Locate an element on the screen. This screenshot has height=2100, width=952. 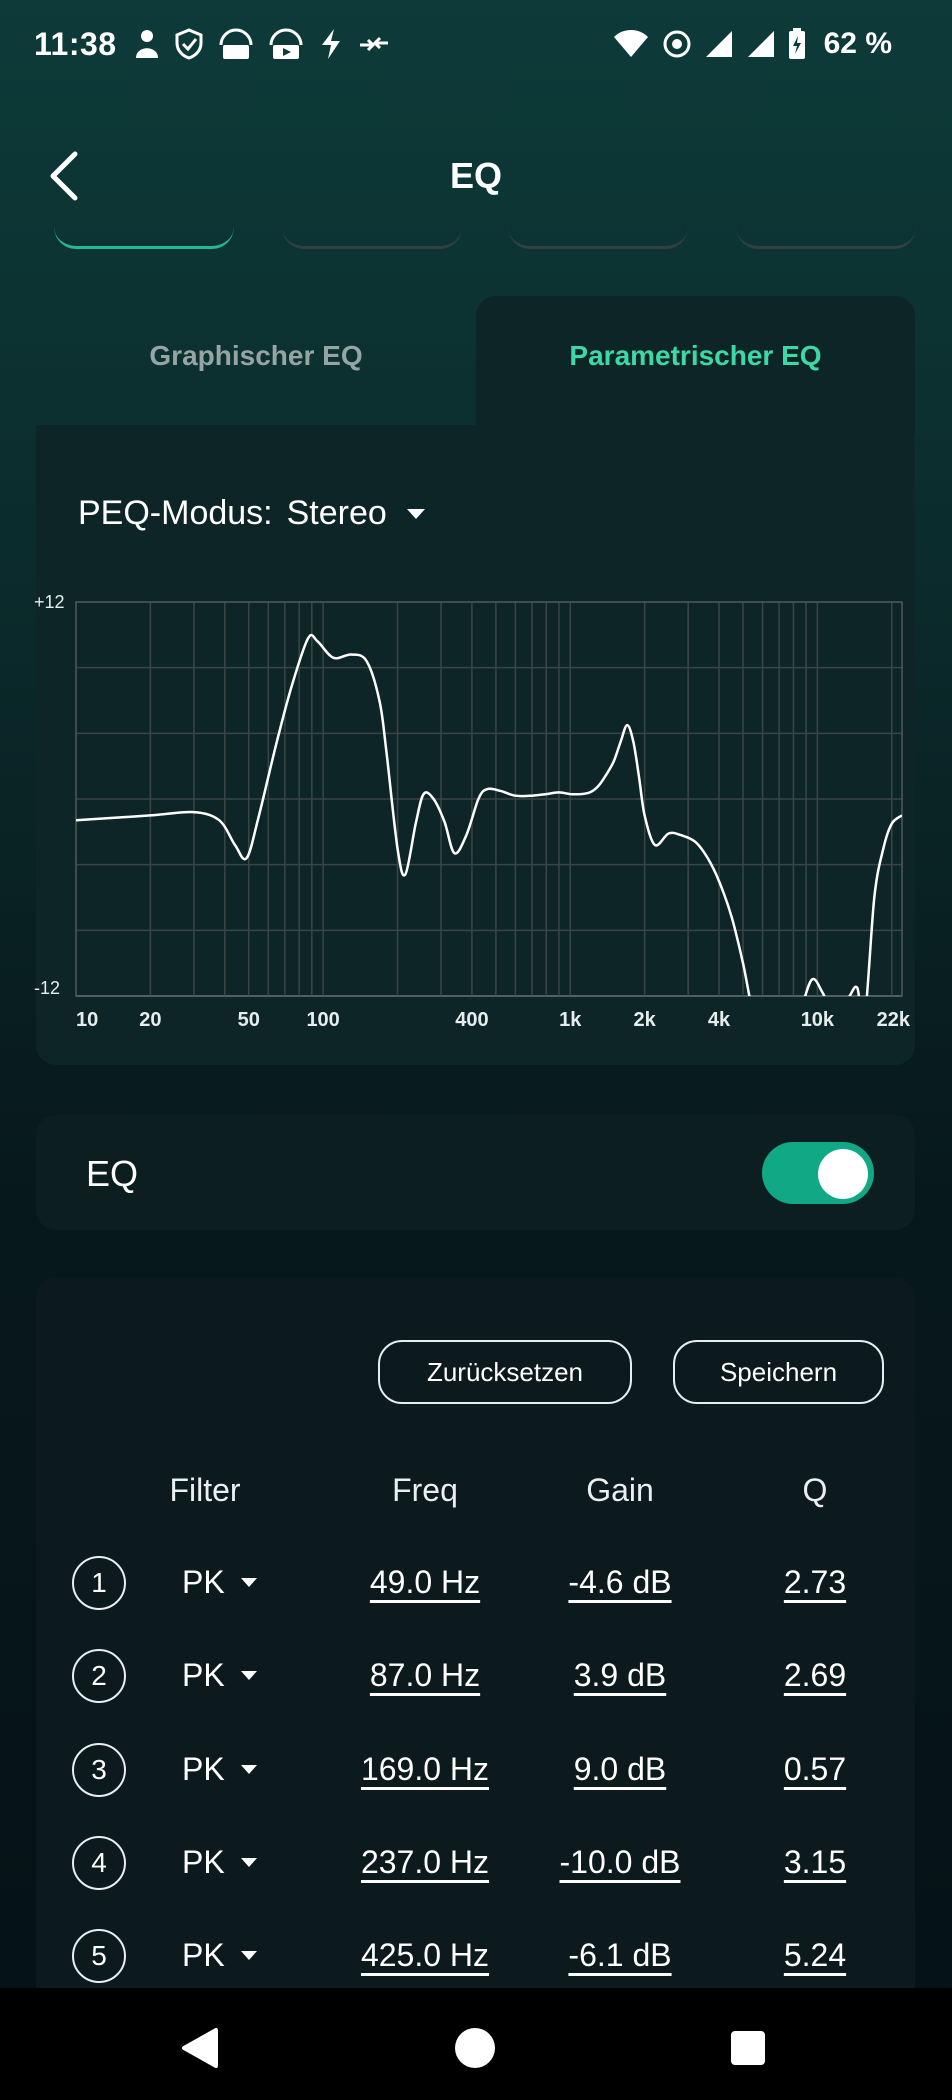
filter-index-badge: 1 is located at coordinates (99, 1583).